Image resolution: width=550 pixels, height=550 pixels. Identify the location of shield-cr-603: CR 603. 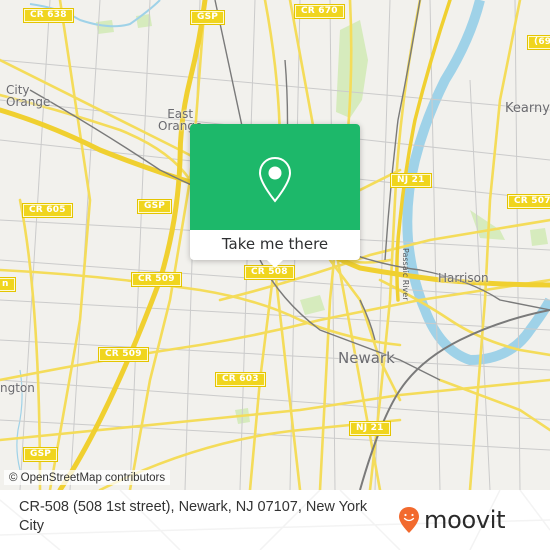
(240, 379).